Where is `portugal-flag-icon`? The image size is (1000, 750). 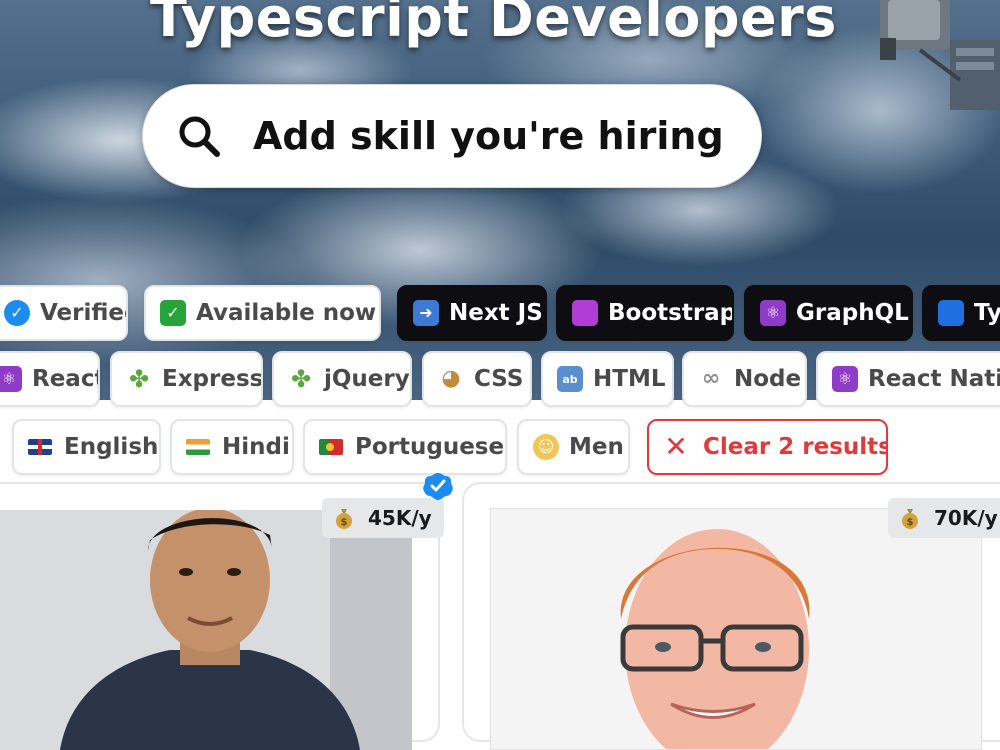 portugal-flag-icon is located at coordinates (331, 447).